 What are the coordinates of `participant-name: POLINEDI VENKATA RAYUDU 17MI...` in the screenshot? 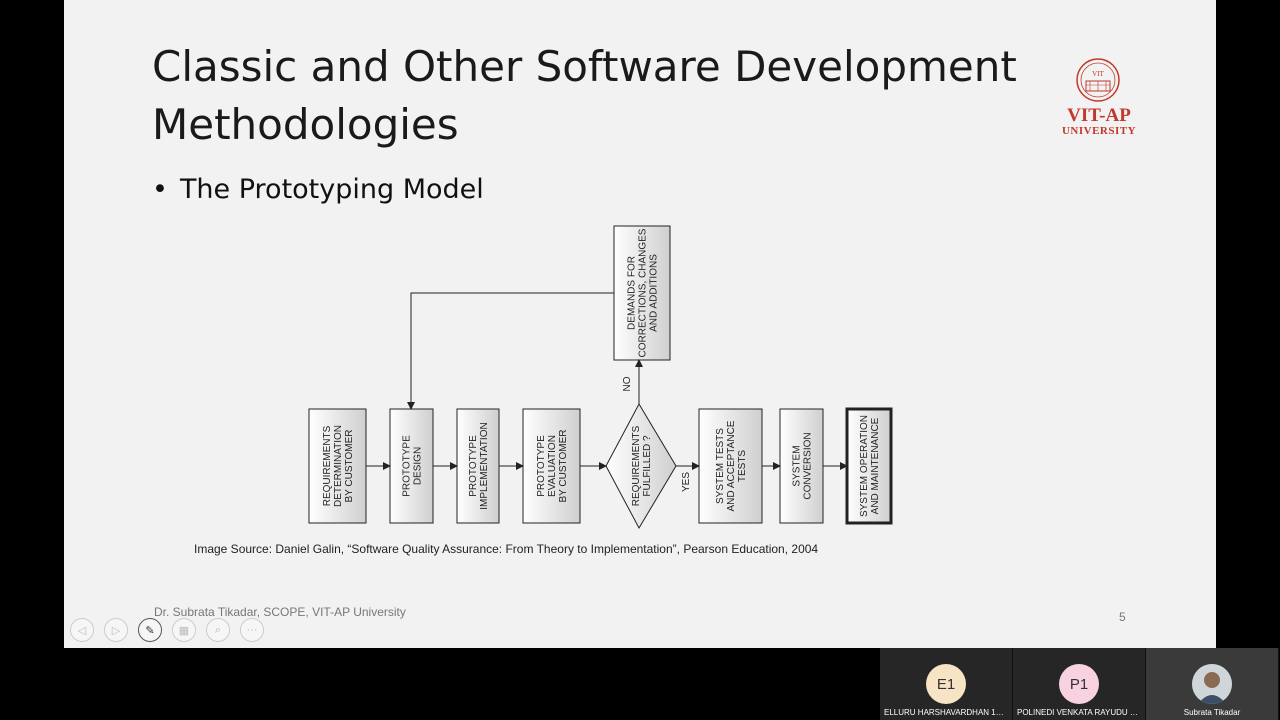 It's located at (1081, 712).